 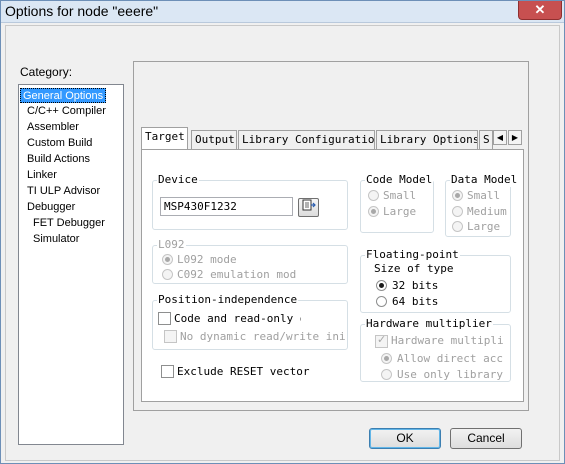 What do you see at coordinates (164, 138) in the screenshot?
I see `tab-target: Target` at bounding box center [164, 138].